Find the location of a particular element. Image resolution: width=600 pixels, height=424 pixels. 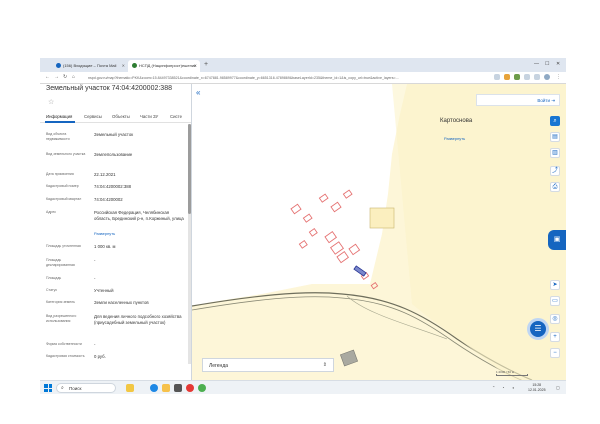

collapse-panel-icon: « is located at coordinates (198, 92).